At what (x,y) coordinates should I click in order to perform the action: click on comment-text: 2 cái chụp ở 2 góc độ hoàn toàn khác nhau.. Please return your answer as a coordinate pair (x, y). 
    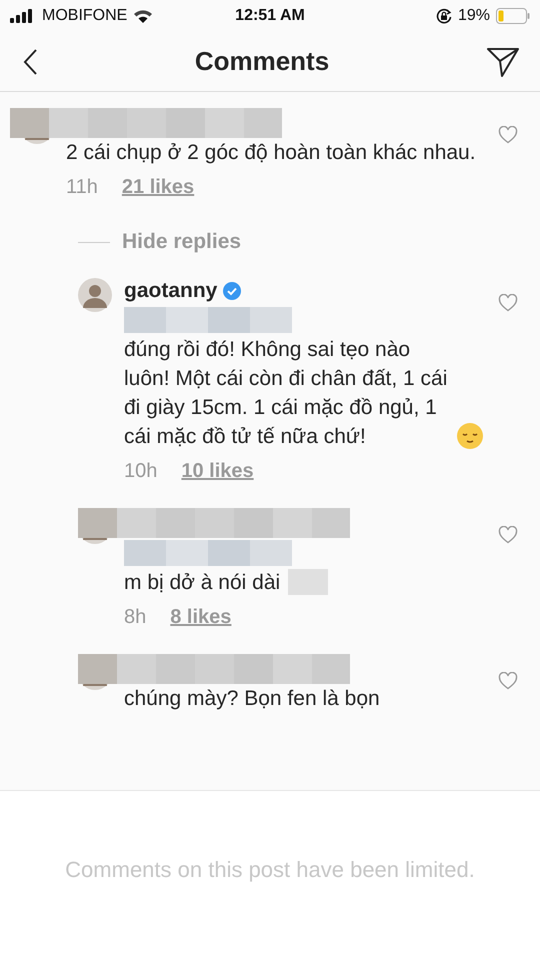
    Looking at the image, I should click on (271, 153).